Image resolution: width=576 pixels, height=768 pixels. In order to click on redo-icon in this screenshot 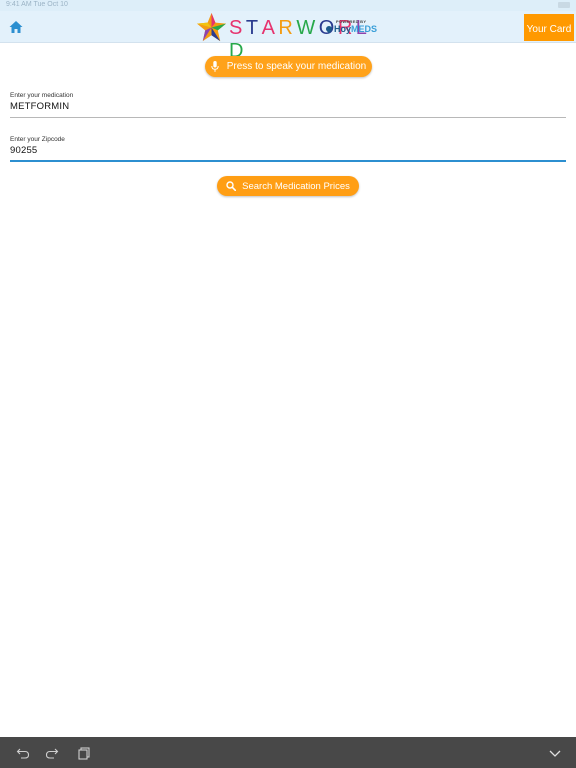, I will do `click(52, 753)`.